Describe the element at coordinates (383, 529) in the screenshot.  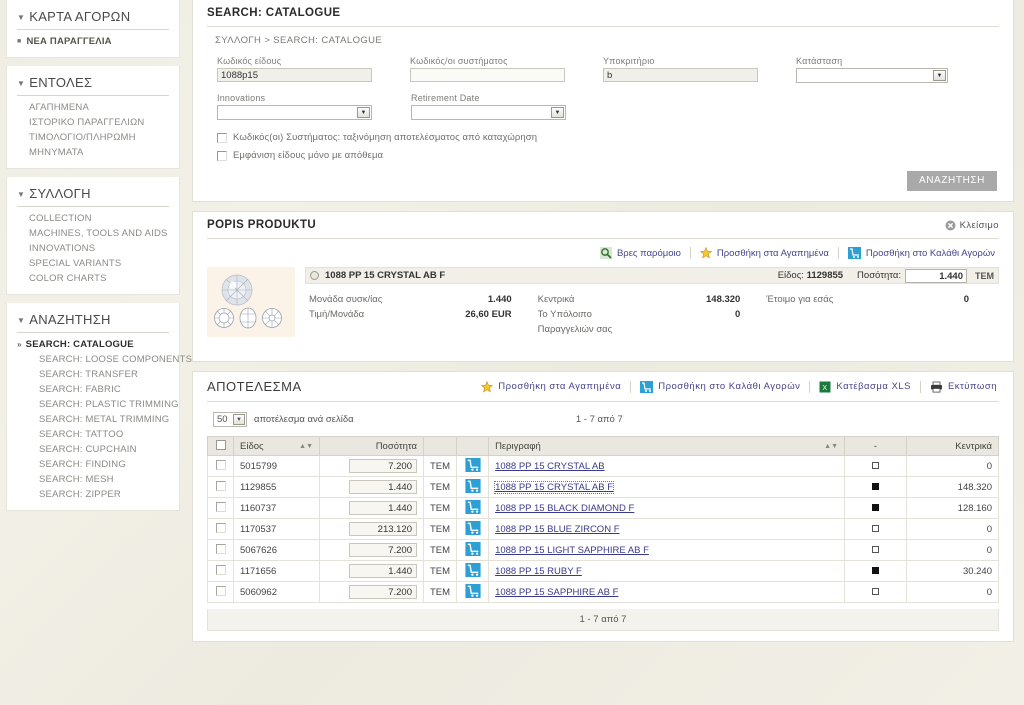
I see `row-qty-input: 213.120` at that location.